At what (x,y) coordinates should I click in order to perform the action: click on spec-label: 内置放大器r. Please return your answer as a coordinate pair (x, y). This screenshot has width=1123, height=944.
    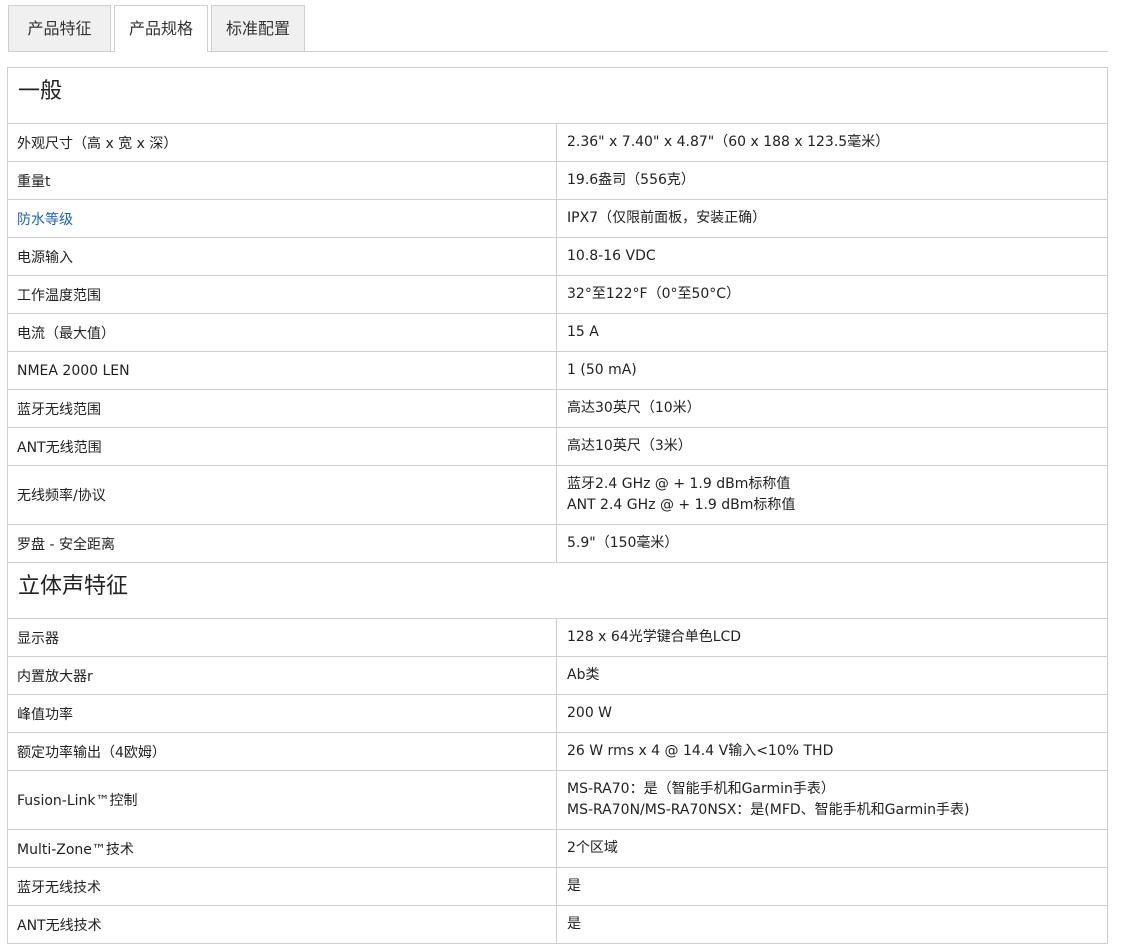
    Looking at the image, I should click on (282, 675).